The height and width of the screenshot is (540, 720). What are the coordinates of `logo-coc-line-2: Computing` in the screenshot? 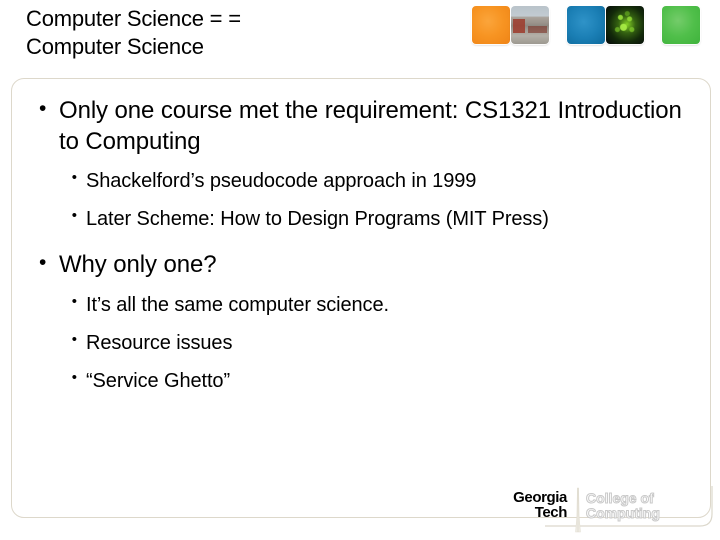 It's located at (623, 513).